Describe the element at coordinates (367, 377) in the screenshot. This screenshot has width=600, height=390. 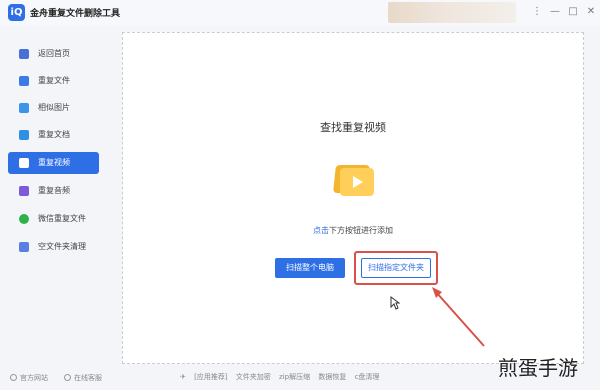
I see `c-drive-clean-link: c盘清理` at that location.